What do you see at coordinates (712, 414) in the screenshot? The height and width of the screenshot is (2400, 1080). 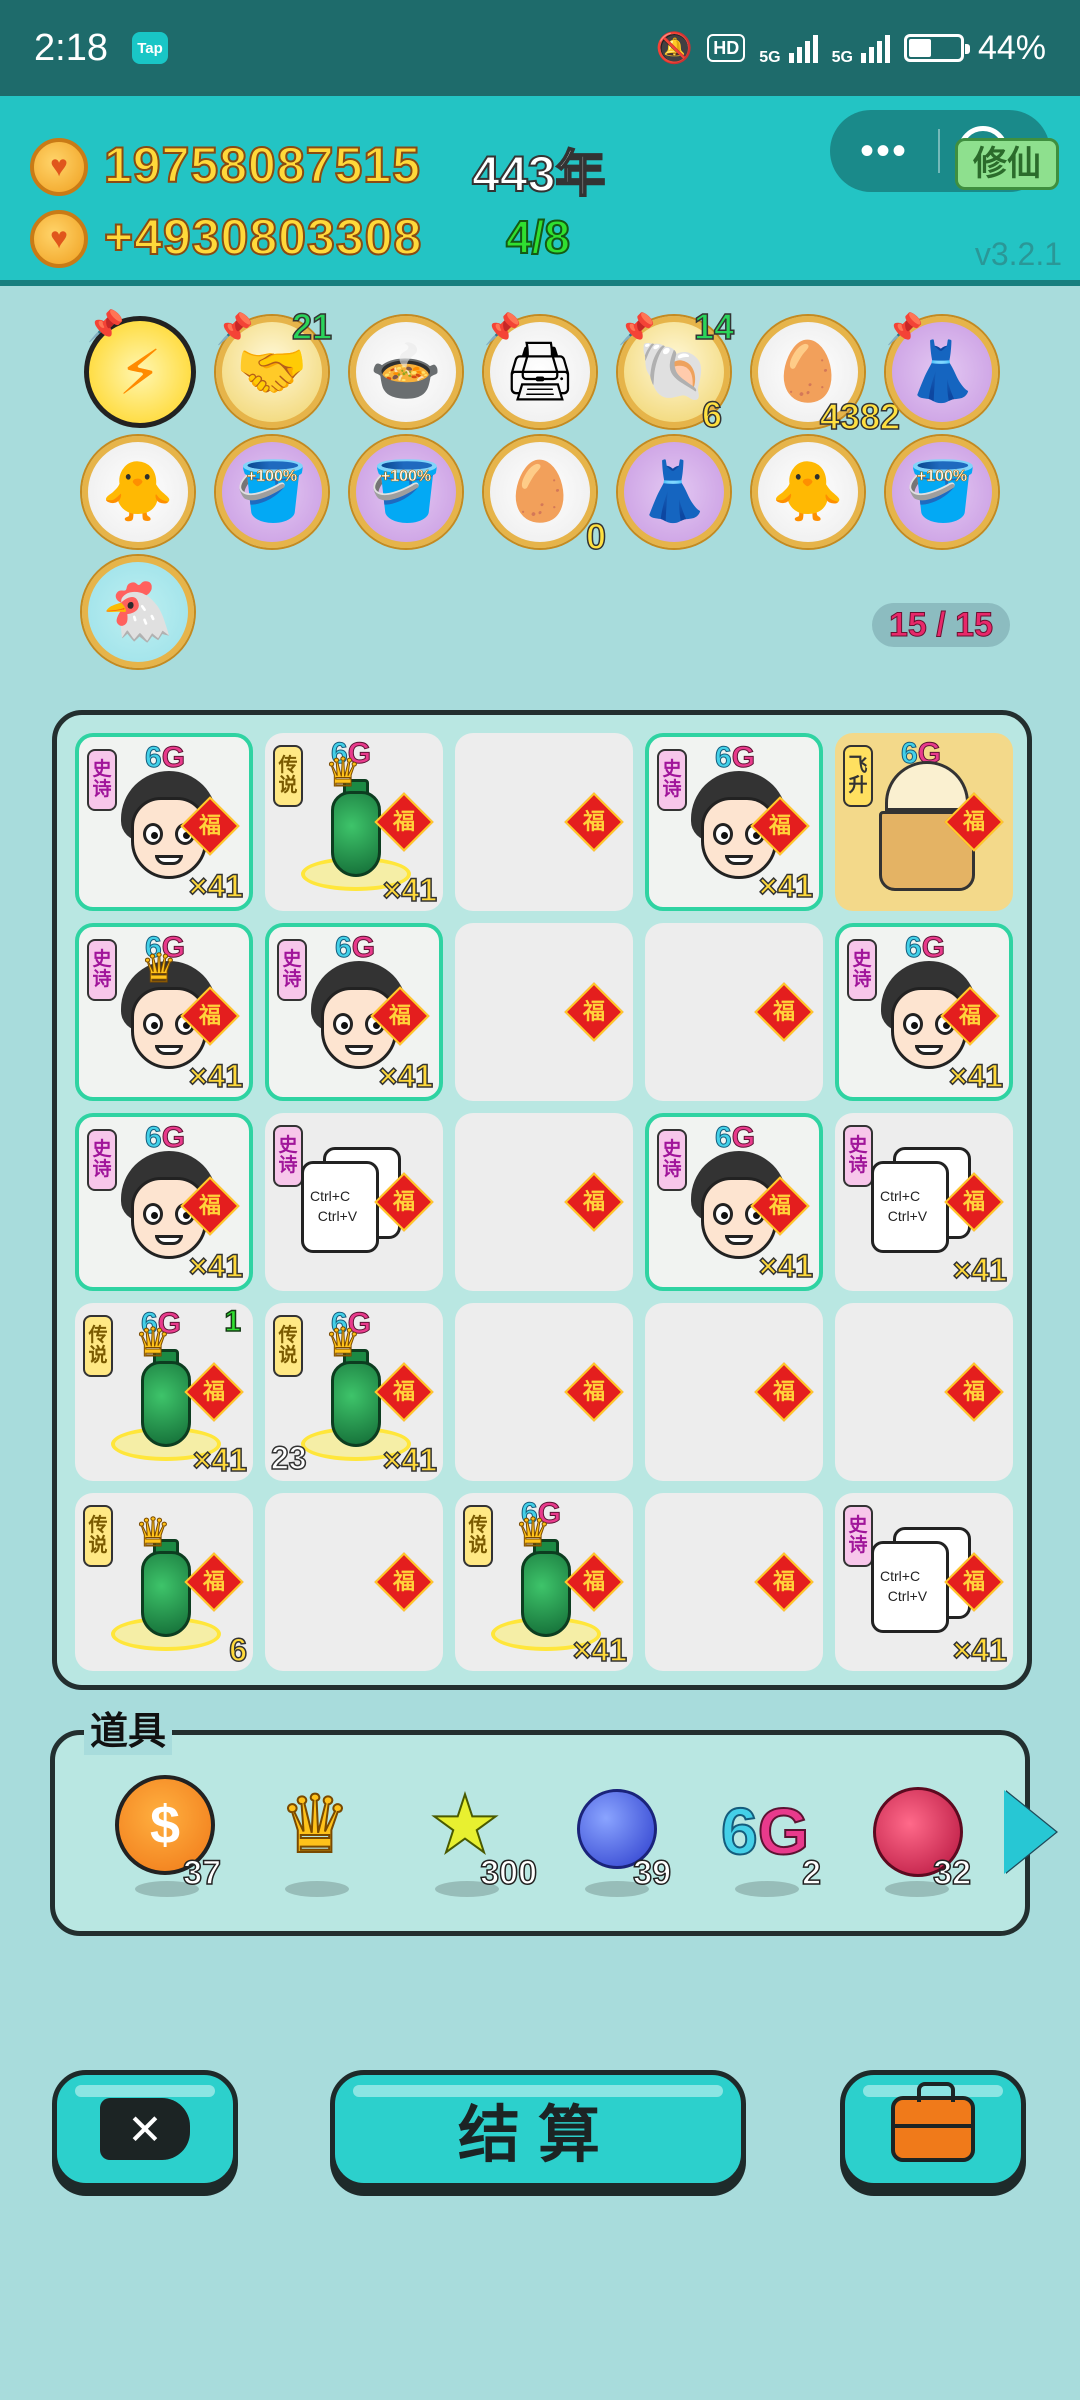 I see `item-count: 6` at bounding box center [712, 414].